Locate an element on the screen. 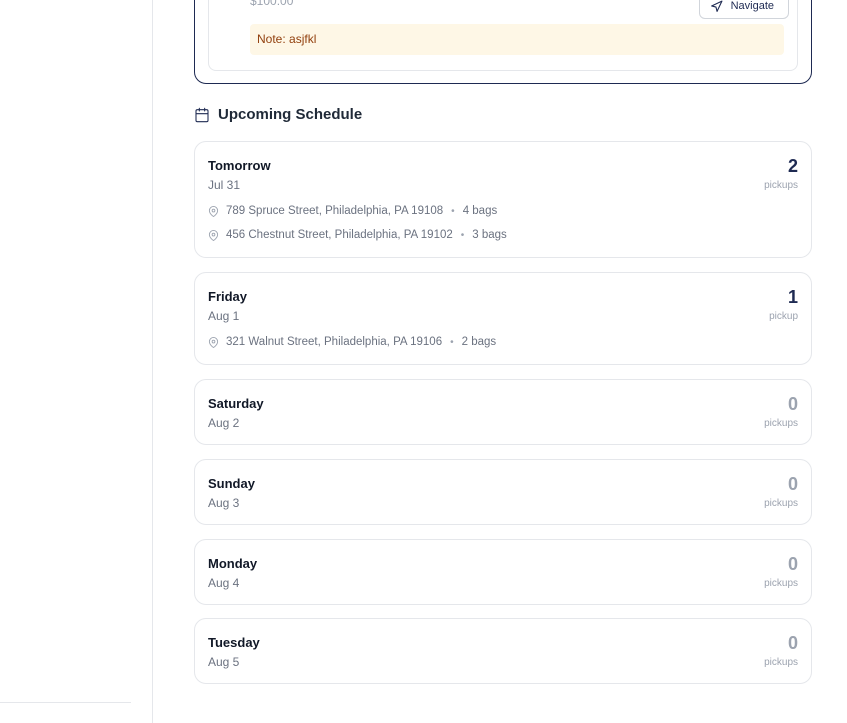 The width and height of the screenshot is (847, 723). stop-note: Note: asjfkl is located at coordinates (517, 39).